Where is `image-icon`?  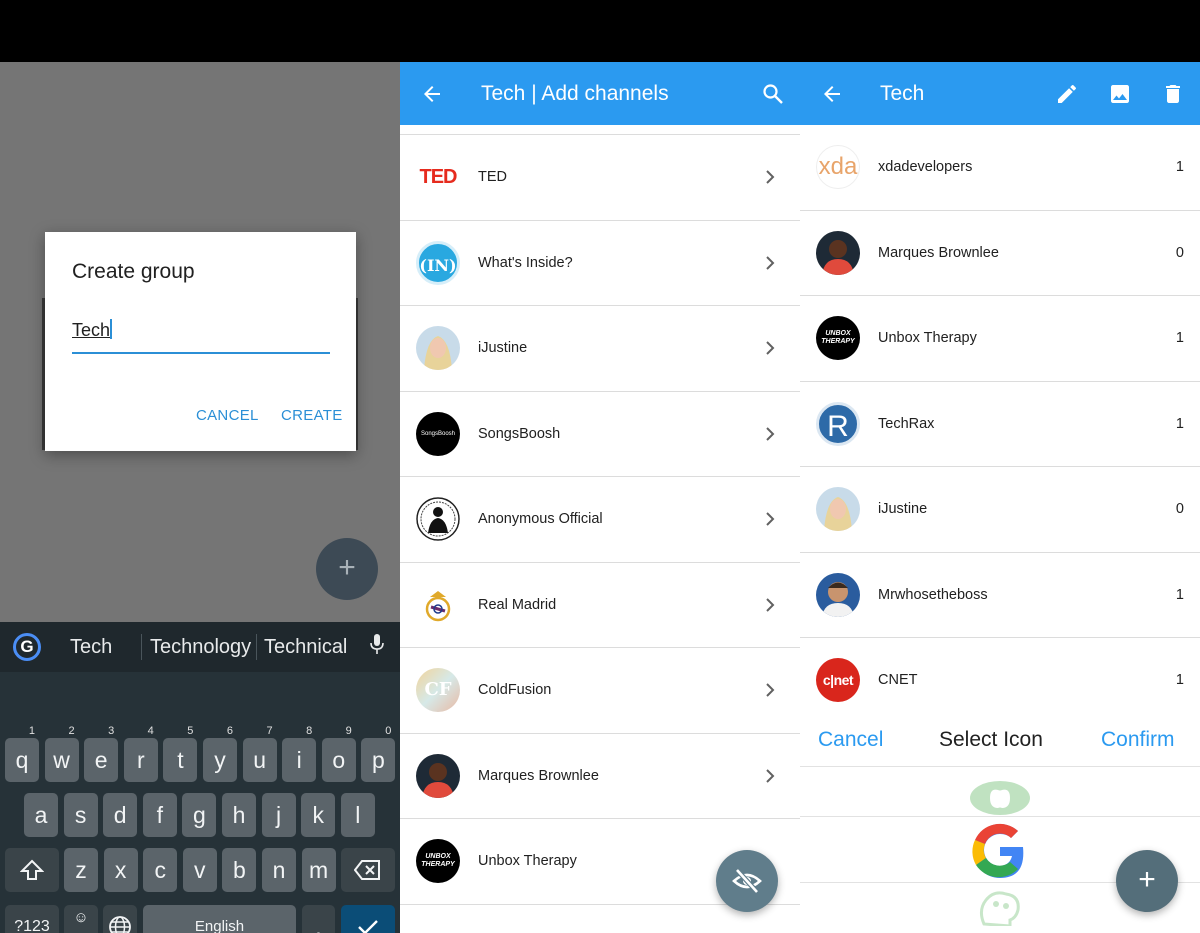
image-icon is located at coordinates (1120, 94).